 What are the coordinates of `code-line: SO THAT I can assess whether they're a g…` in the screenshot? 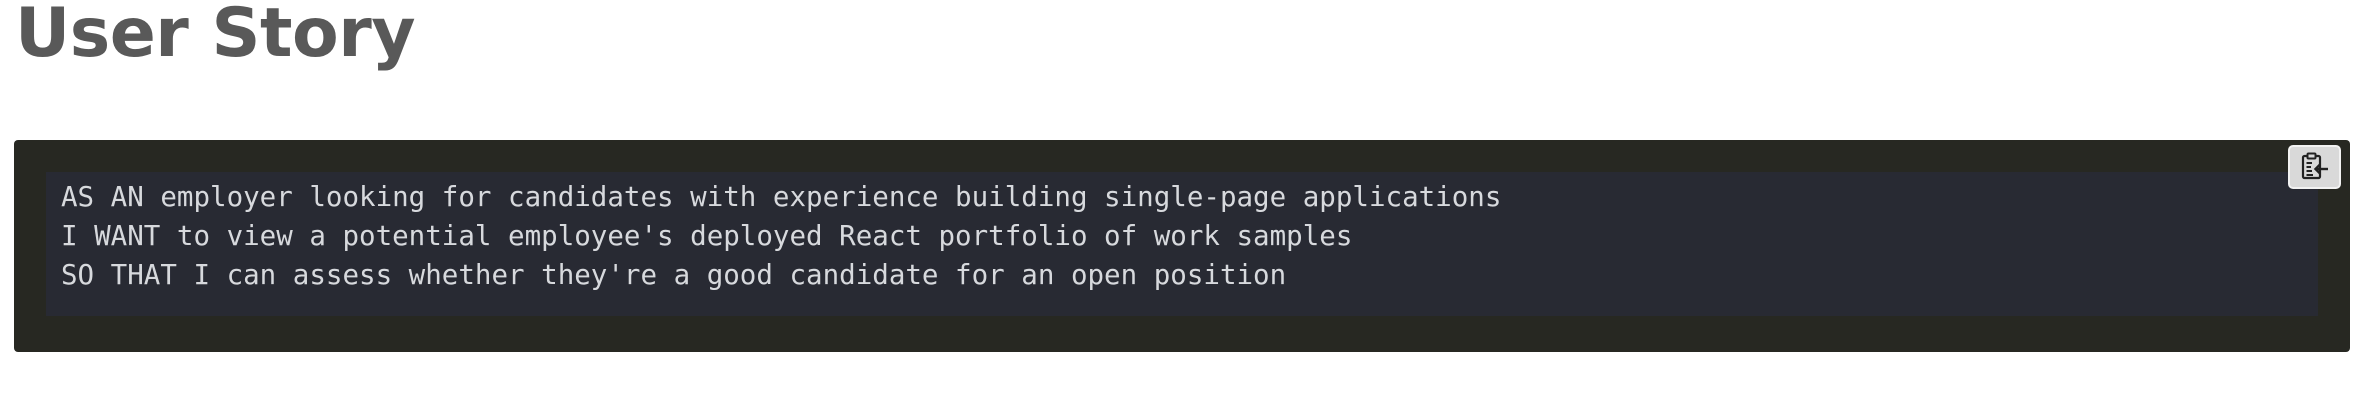 It's located at (674, 275).